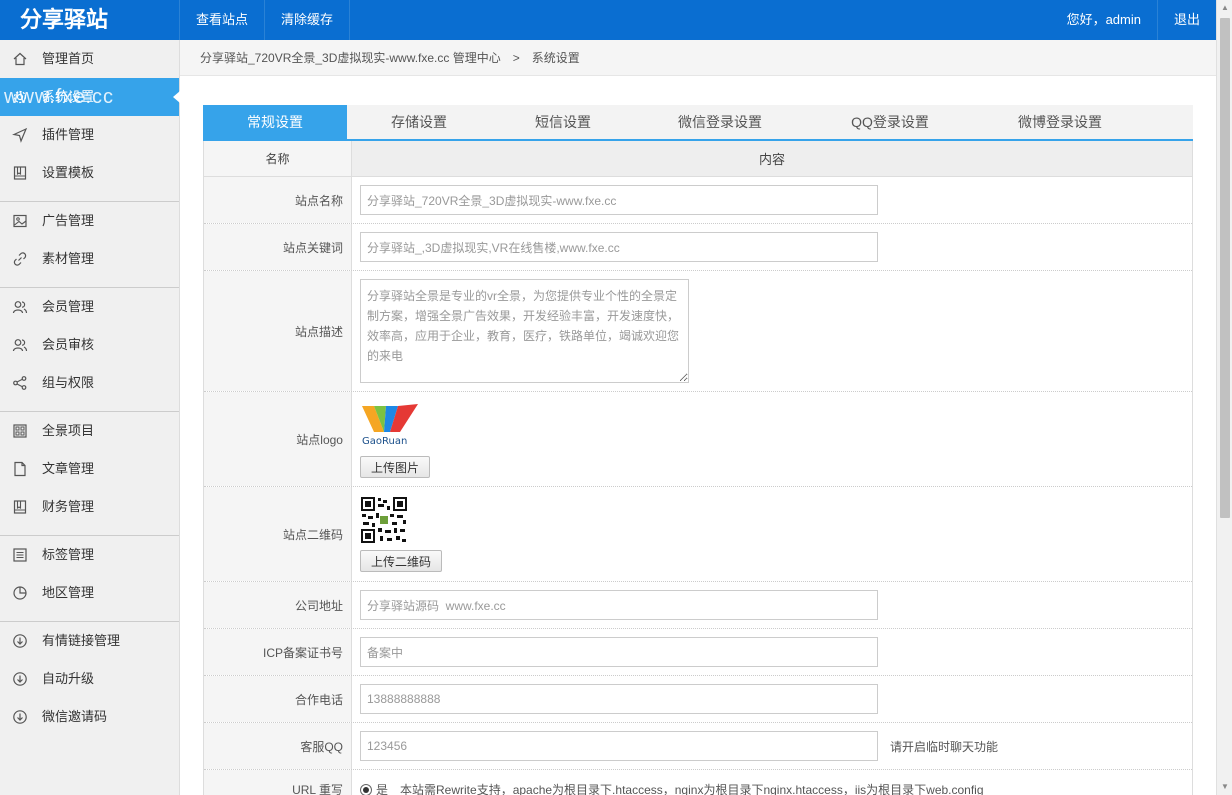 Image resolution: width=1232 pixels, height=795 pixels. Describe the element at coordinates (278, 158) in the screenshot. I see `column-header-name: 名称` at that location.